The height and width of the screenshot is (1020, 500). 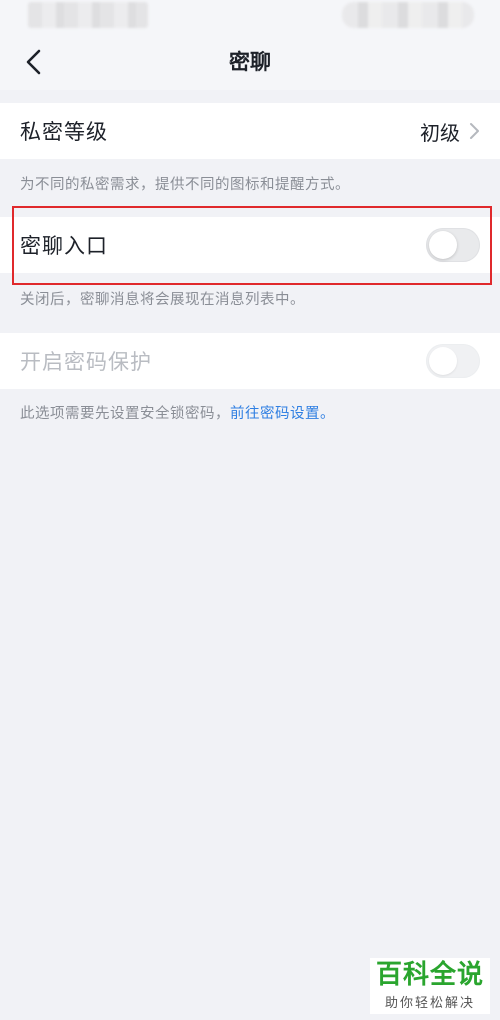 What do you see at coordinates (185, 185) in the screenshot?
I see `privacy-level-hint: 为不同的私密需求，提供不同的图标和提醒方式。` at bounding box center [185, 185].